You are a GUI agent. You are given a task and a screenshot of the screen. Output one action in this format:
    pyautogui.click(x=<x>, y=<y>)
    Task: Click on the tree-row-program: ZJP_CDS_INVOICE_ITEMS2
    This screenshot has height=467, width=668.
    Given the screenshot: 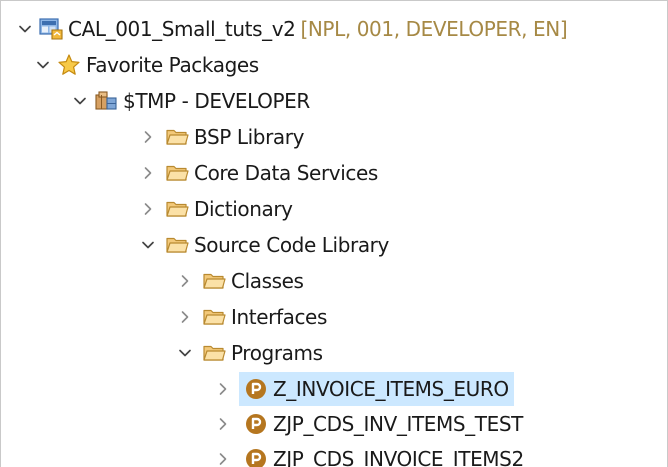 What is the action you would take?
    pyautogui.click(x=334, y=454)
    